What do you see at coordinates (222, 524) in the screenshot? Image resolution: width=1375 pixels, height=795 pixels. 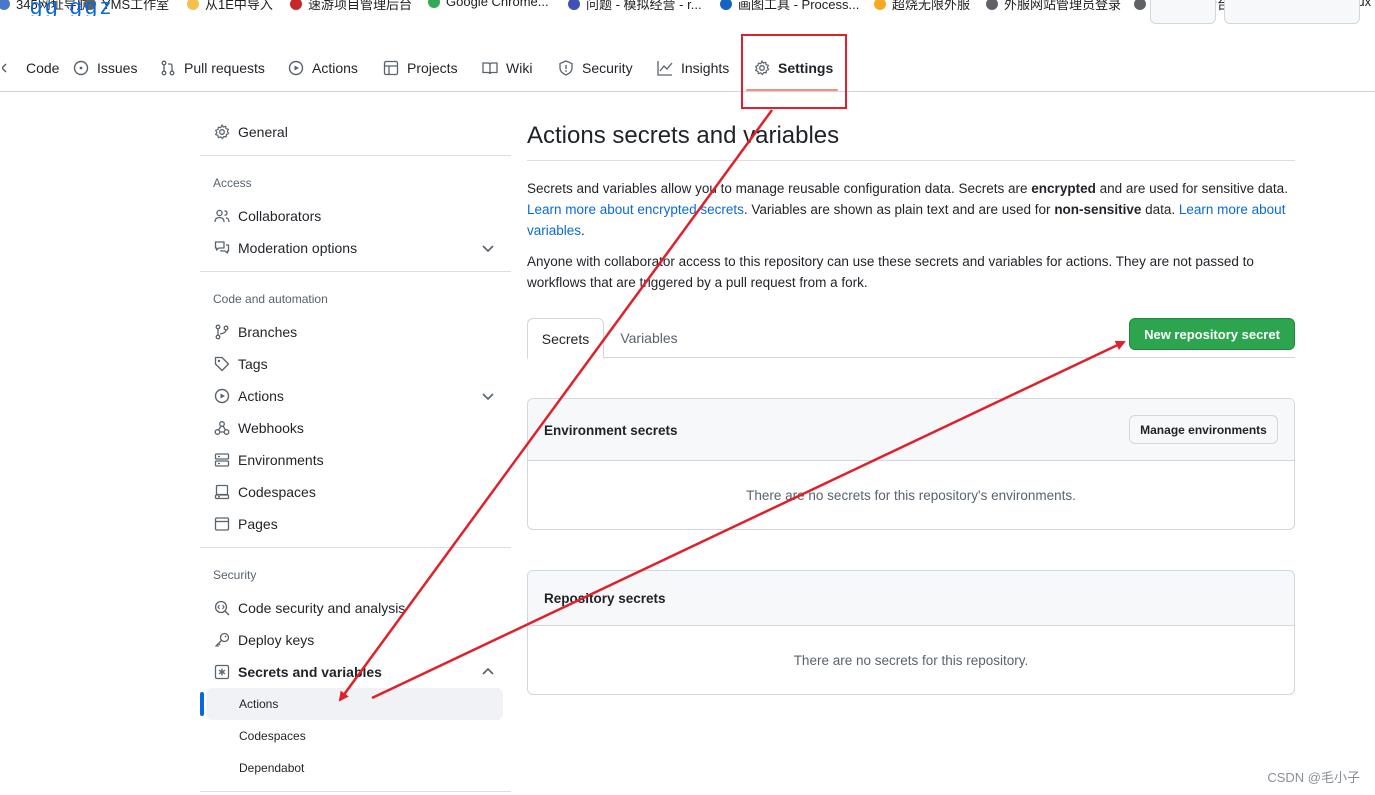 I see `browser-icon` at bounding box center [222, 524].